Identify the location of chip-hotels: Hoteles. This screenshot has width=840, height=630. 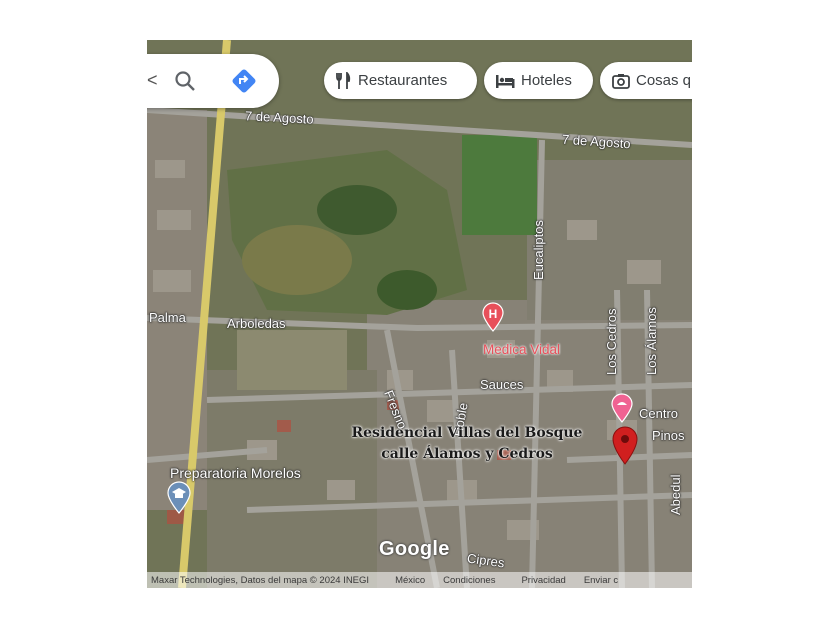
(538, 80).